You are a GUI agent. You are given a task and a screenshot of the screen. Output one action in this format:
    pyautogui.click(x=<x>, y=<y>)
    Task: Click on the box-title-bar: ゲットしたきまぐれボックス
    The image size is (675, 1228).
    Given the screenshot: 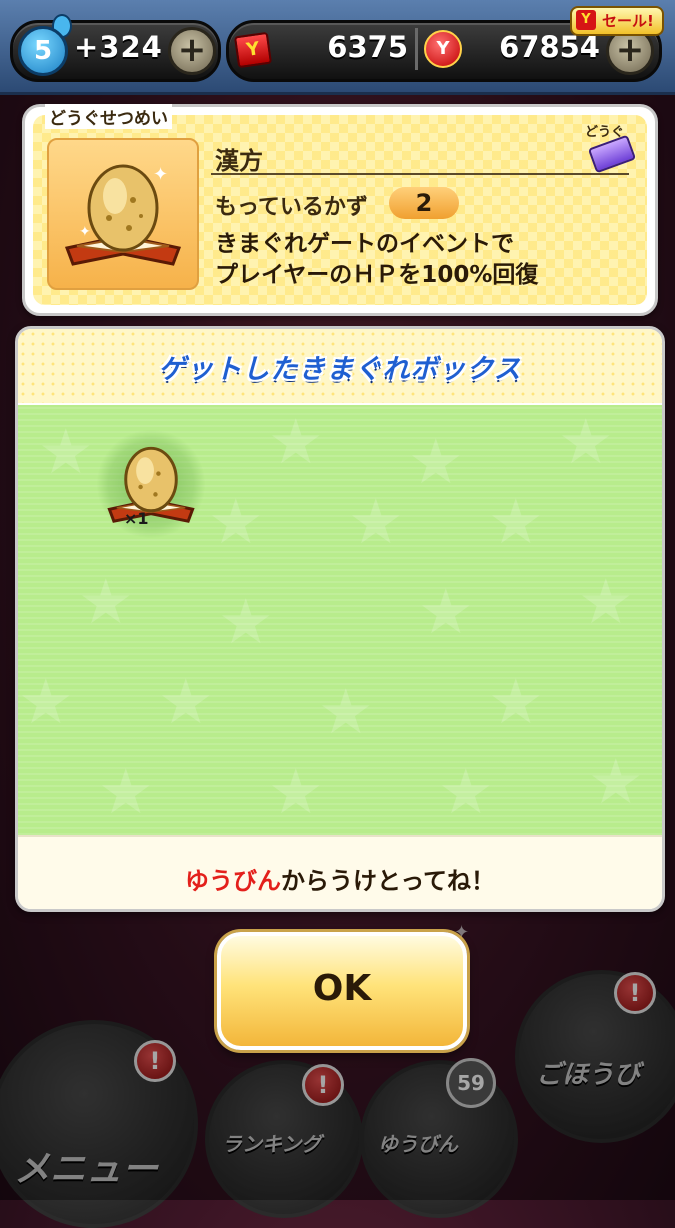 What is the action you would take?
    pyautogui.click(x=340, y=366)
    